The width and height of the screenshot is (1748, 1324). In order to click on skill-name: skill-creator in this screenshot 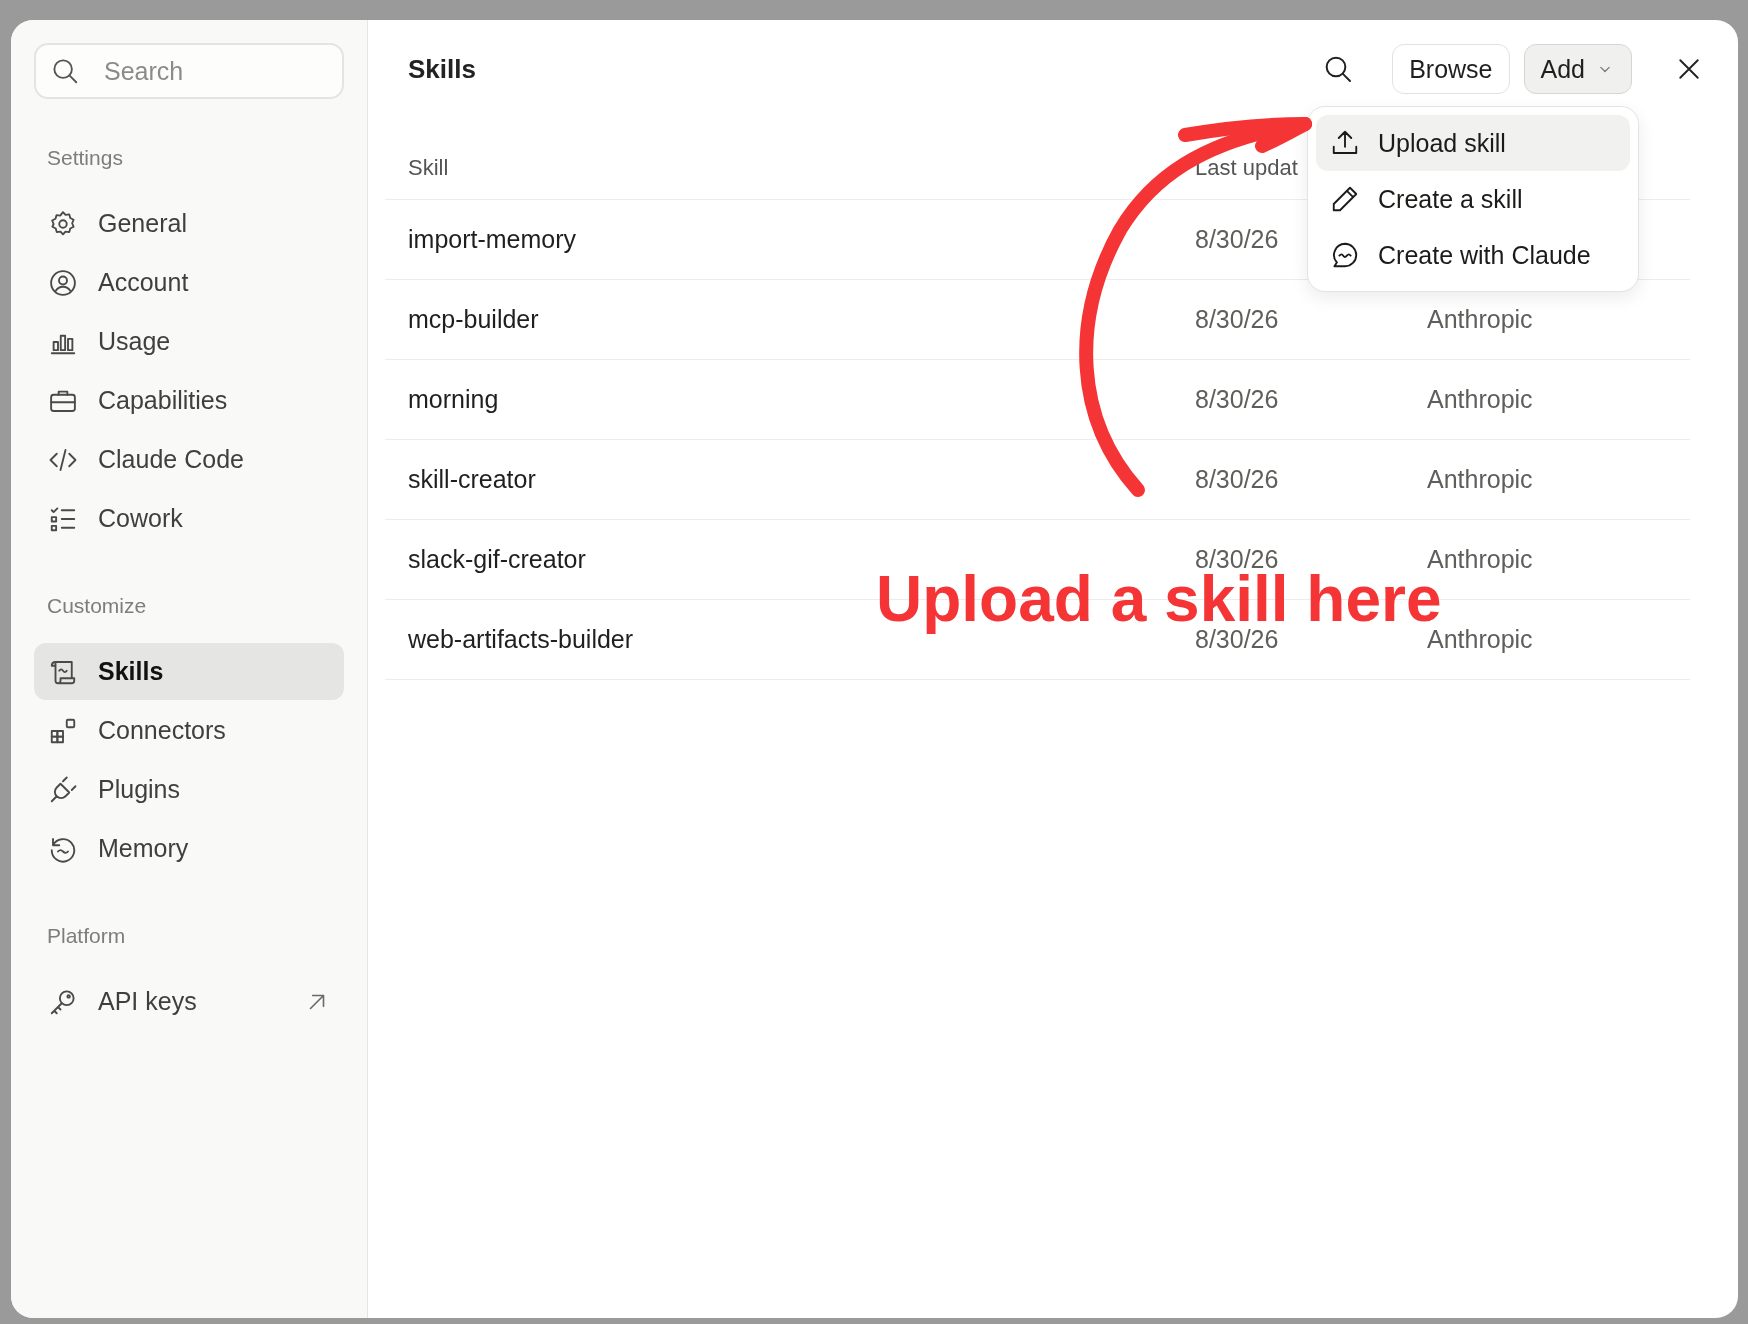, I will do `click(472, 479)`.